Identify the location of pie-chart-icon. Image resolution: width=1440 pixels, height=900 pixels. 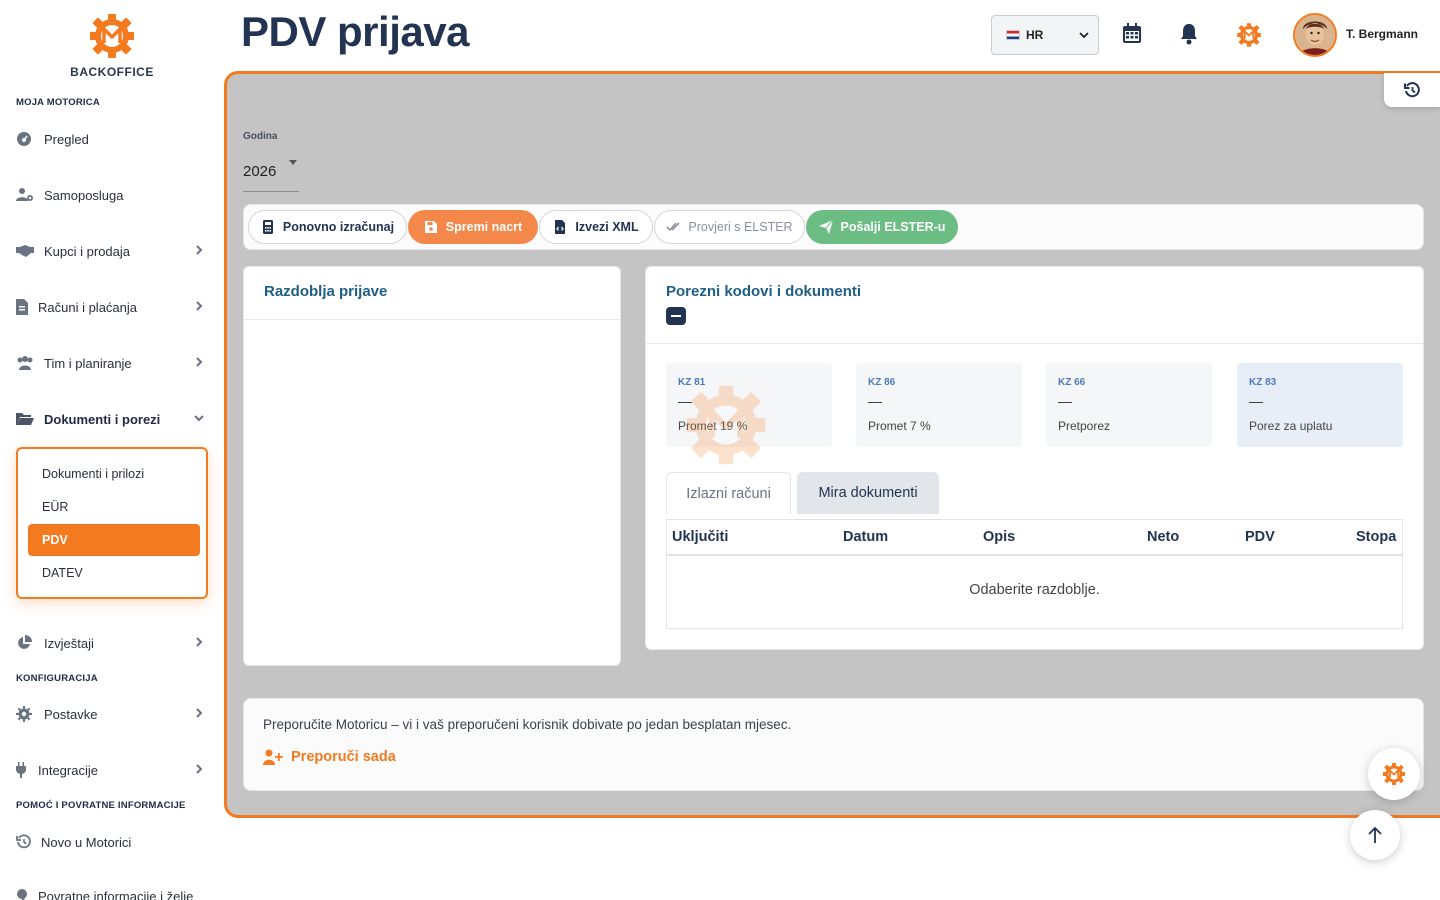
(26, 643).